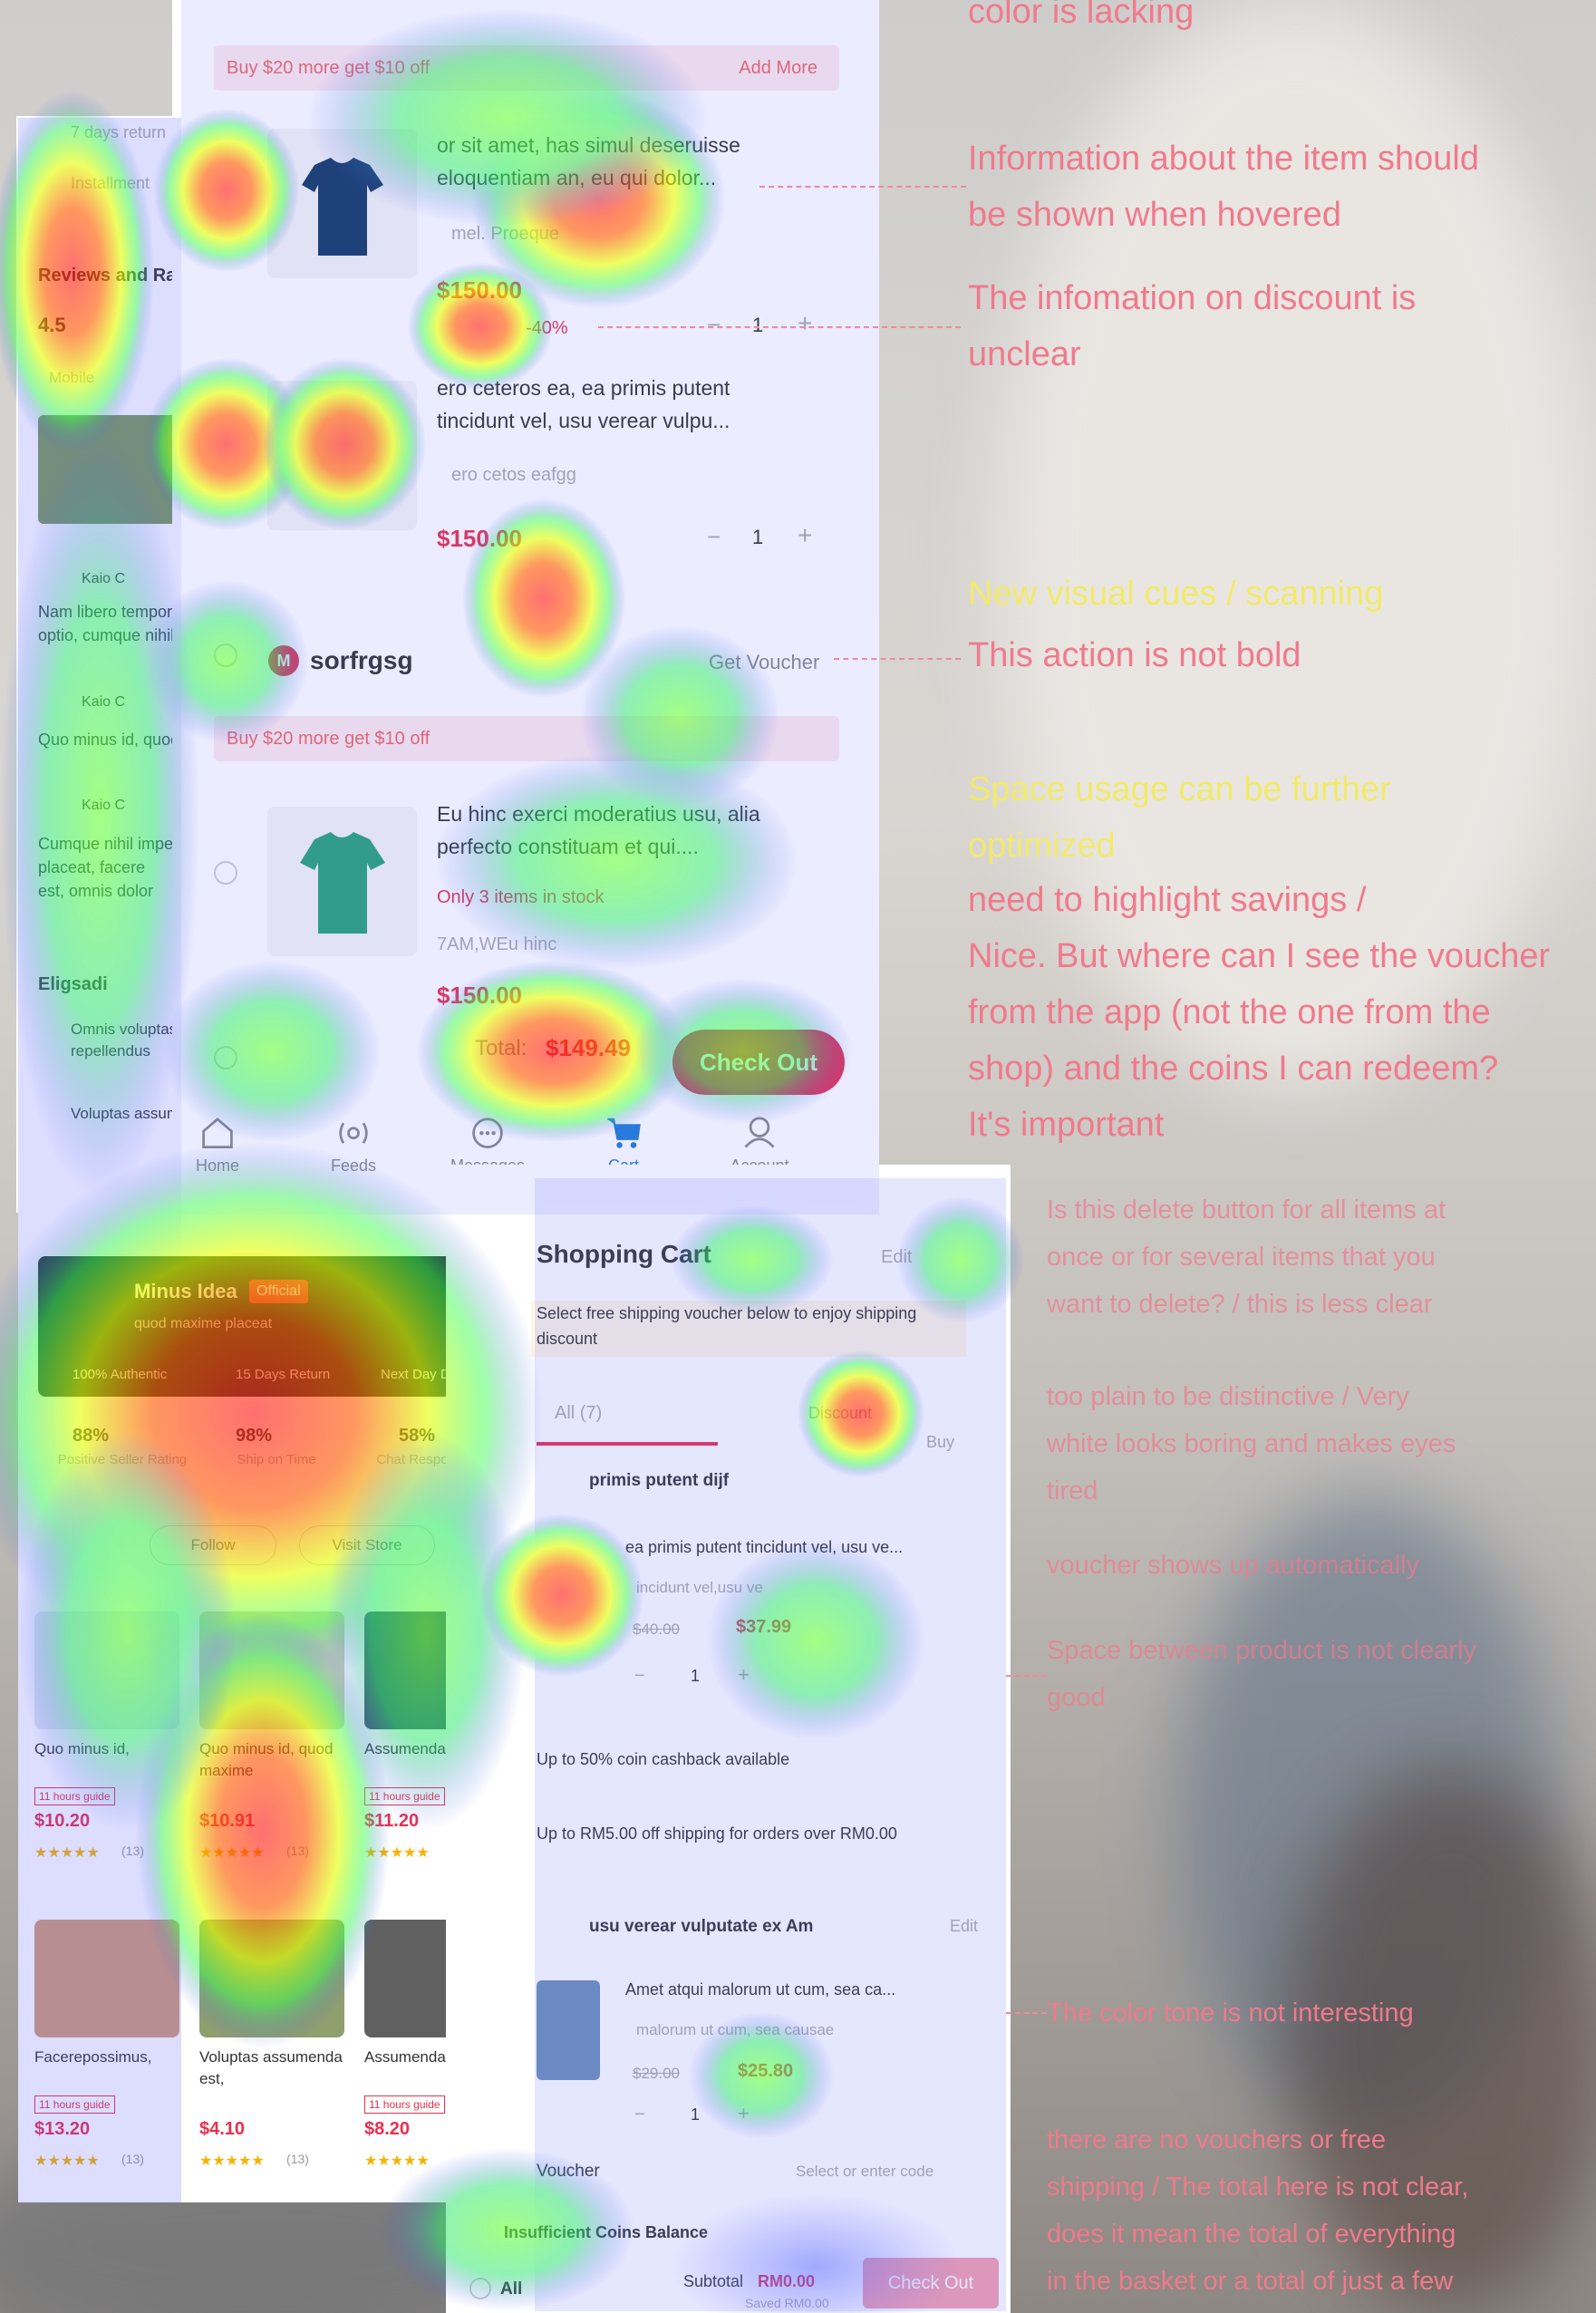 This screenshot has width=1596, height=2313. Describe the element at coordinates (1042, 846) in the screenshot. I see `annotation-note: optimized` at that location.